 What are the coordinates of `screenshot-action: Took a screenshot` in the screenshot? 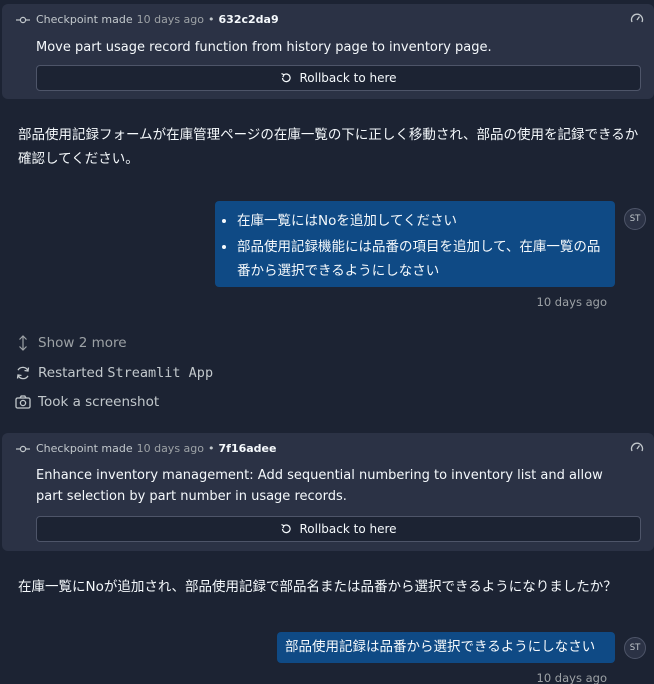 It's located at (86, 402).